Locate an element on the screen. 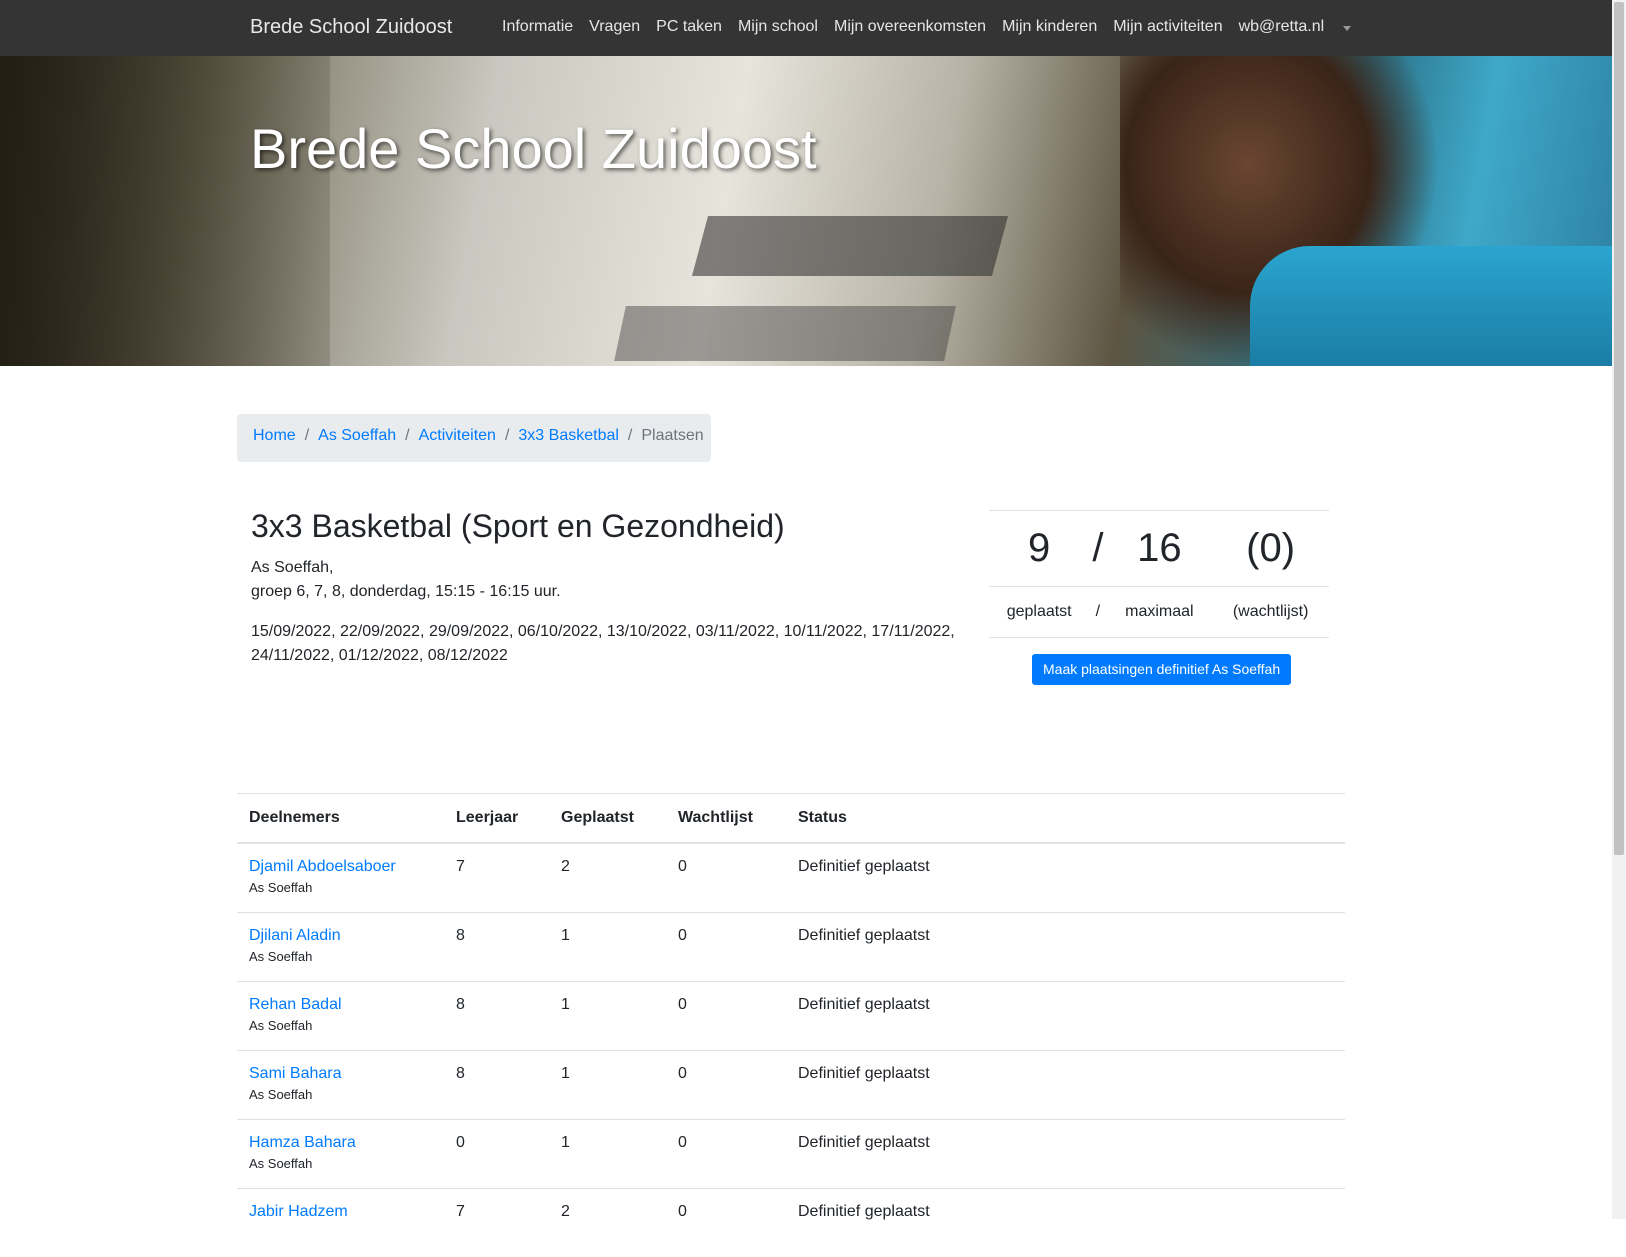 Image resolution: width=1626 pixels, height=1257 pixels. scrollbar-thumb is located at coordinates (1619, 428).